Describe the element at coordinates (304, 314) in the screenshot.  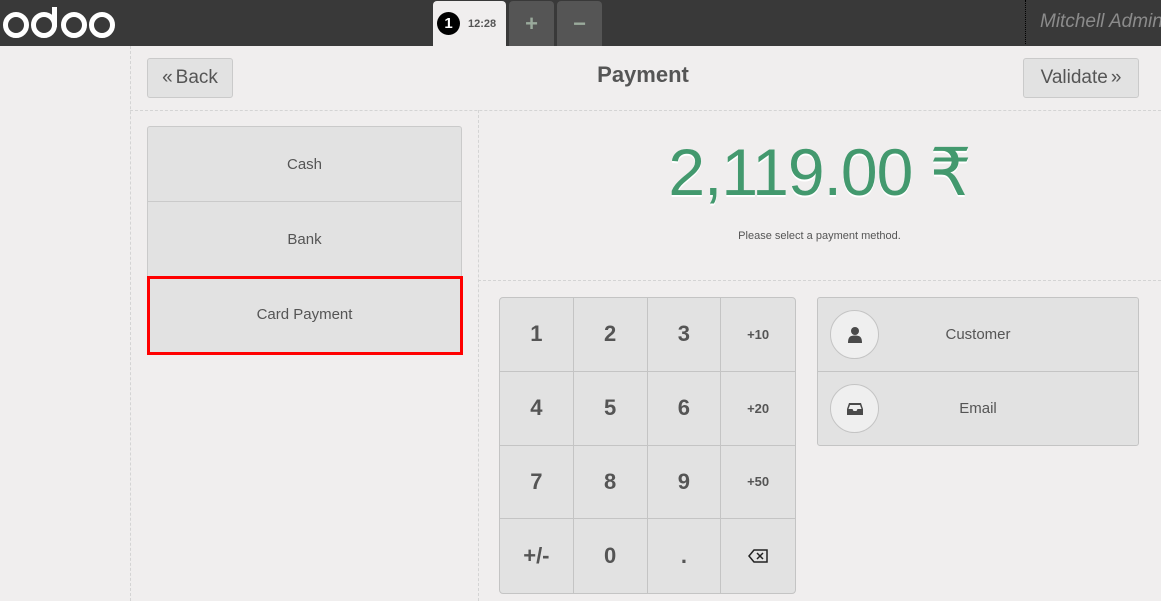
I see `payment-method-card: Card Payment` at that location.